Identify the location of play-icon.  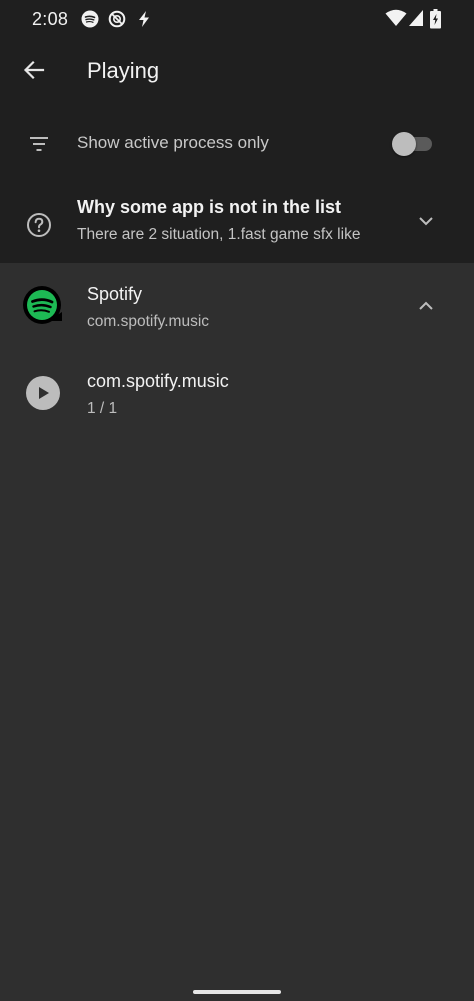
(44, 393).